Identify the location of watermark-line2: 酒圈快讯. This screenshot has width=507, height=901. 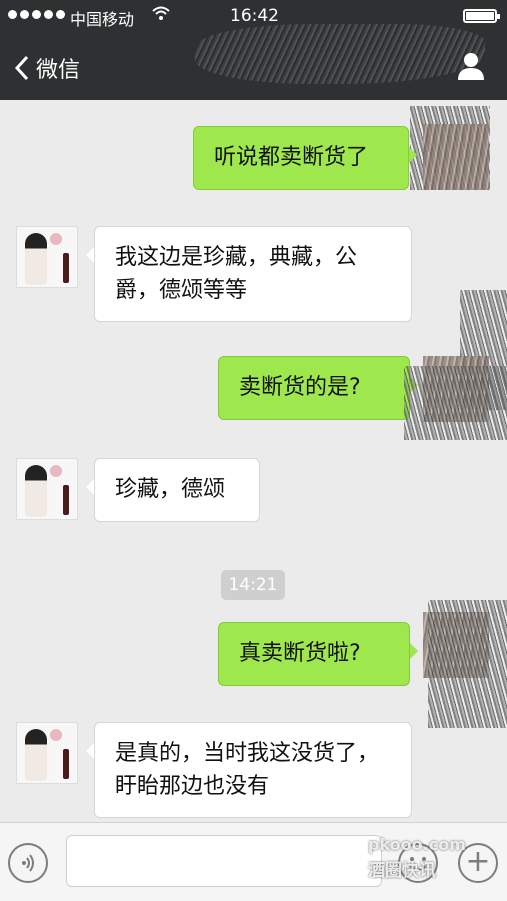
(402, 871).